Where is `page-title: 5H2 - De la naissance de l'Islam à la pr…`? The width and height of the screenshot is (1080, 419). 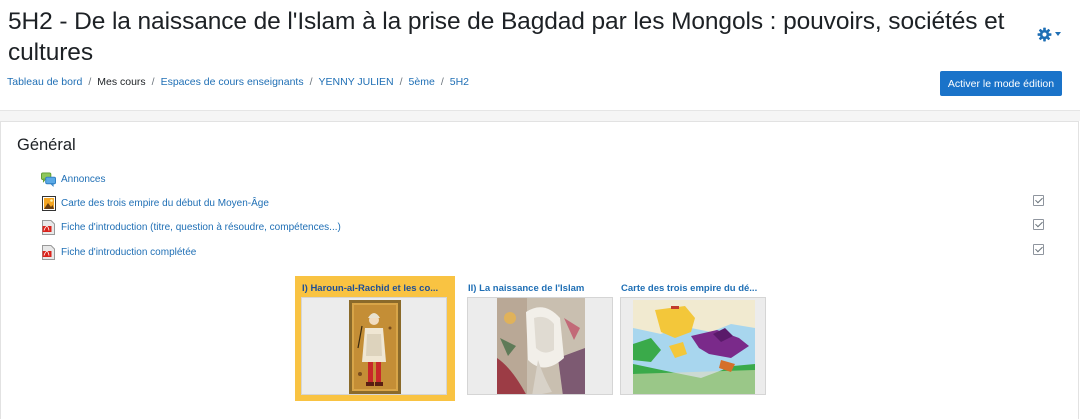 page-title: 5H2 - De la naissance de l'Islam à la pr… is located at coordinates (506, 37).